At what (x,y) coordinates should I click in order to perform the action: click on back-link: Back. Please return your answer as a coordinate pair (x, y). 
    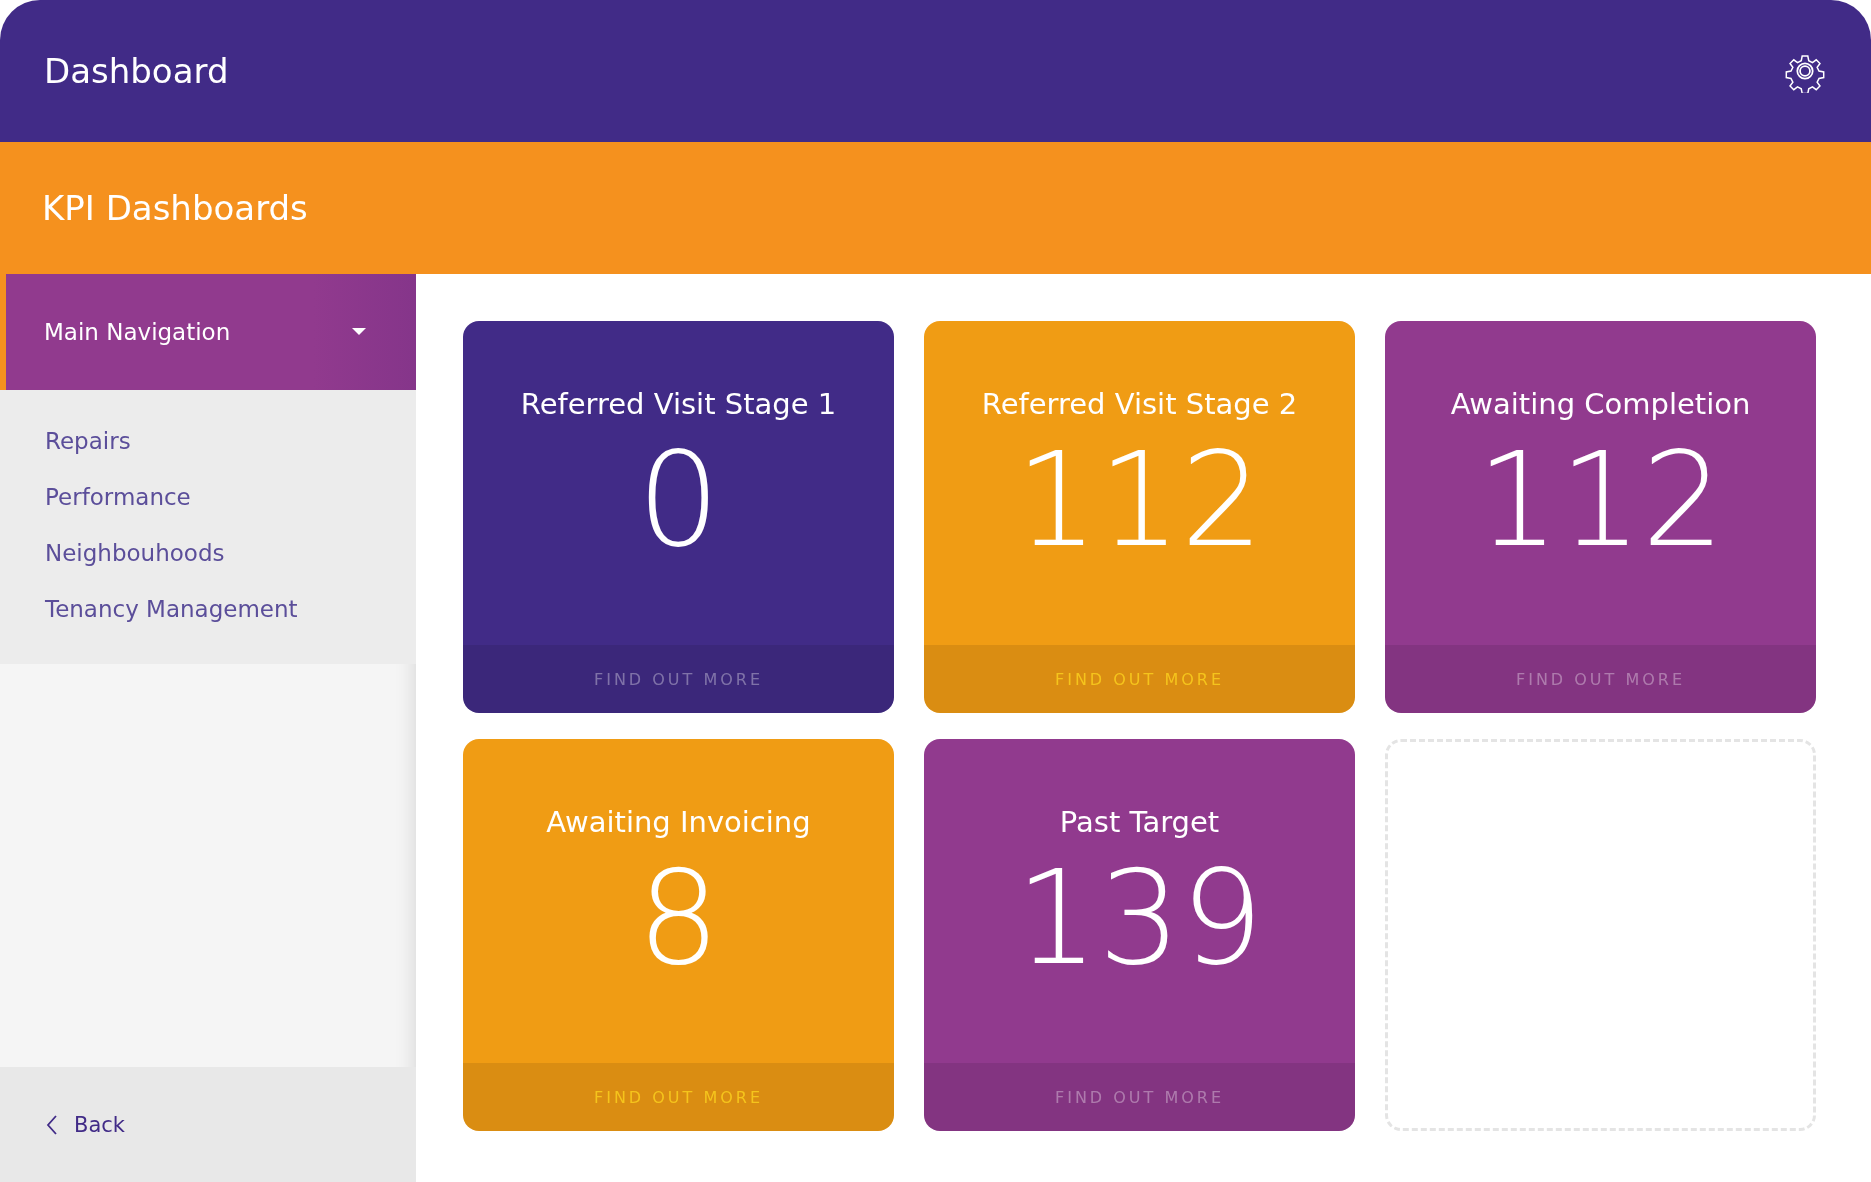
    Looking at the image, I should click on (85, 1124).